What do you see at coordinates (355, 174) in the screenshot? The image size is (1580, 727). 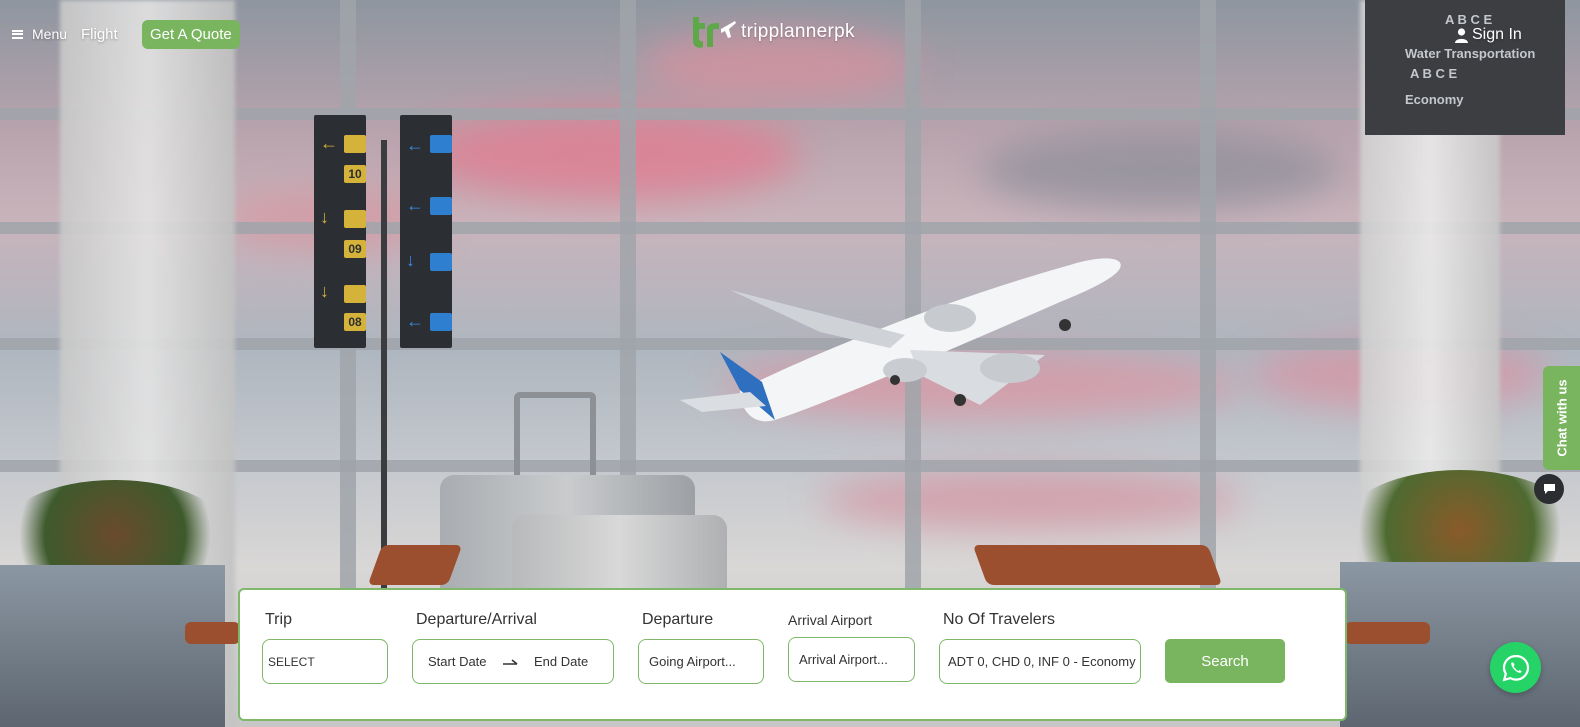 I see `gate-number: 10` at bounding box center [355, 174].